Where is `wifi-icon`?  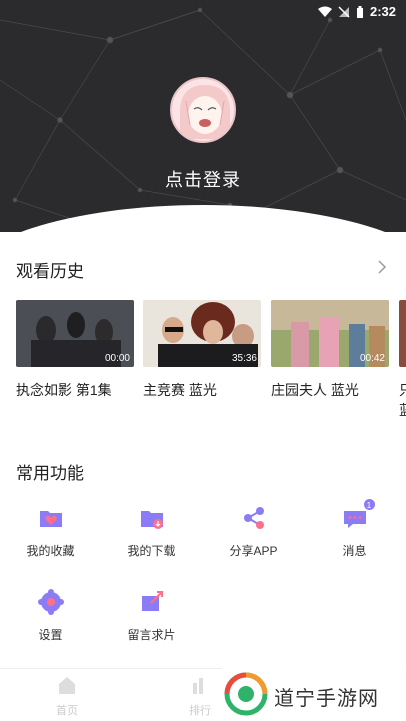
wifi-icon is located at coordinates (324, 11).